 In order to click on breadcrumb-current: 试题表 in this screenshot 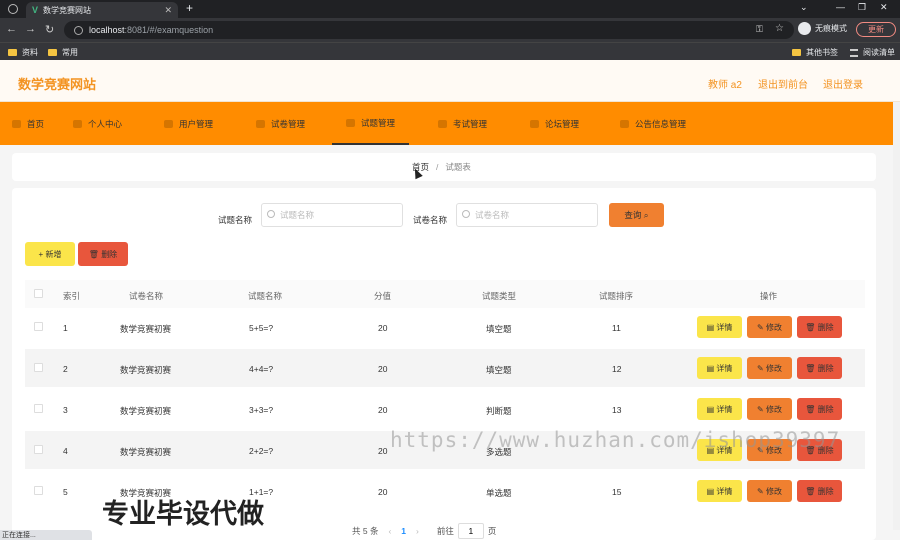, I will do `click(458, 167)`.